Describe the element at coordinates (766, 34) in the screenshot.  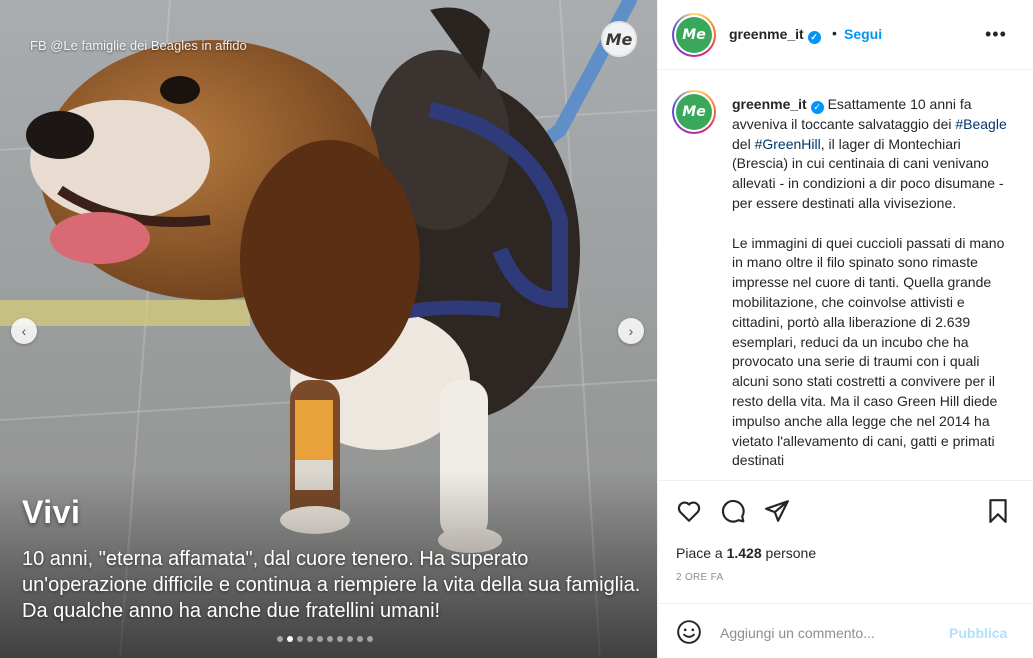
I see `author-username: greenme_it` at that location.